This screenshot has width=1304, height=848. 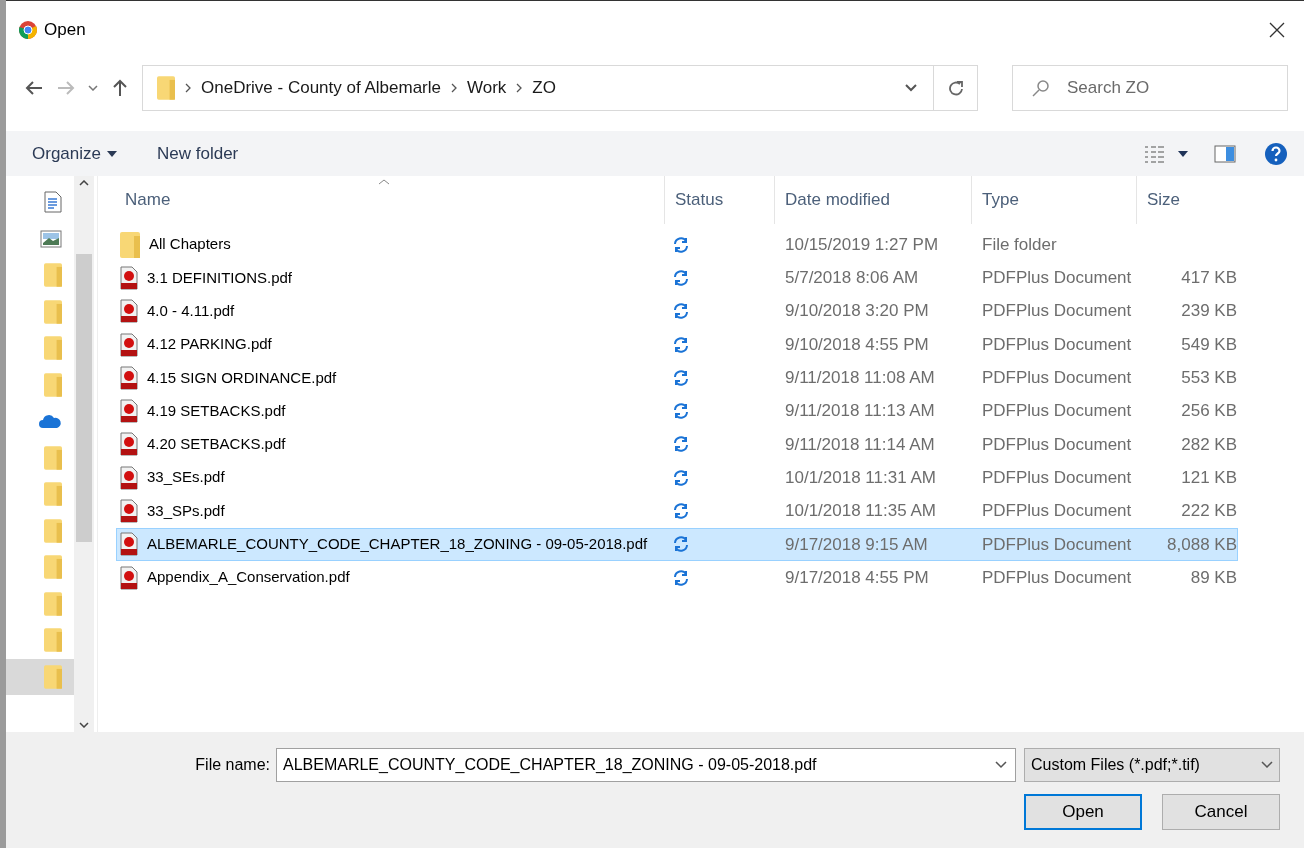 What do you see at coordinates (321, 88) in the screenshot?
I see `breadcrumb-item: OneDrive - County of Albemarle` at bounding box center [321, 88].